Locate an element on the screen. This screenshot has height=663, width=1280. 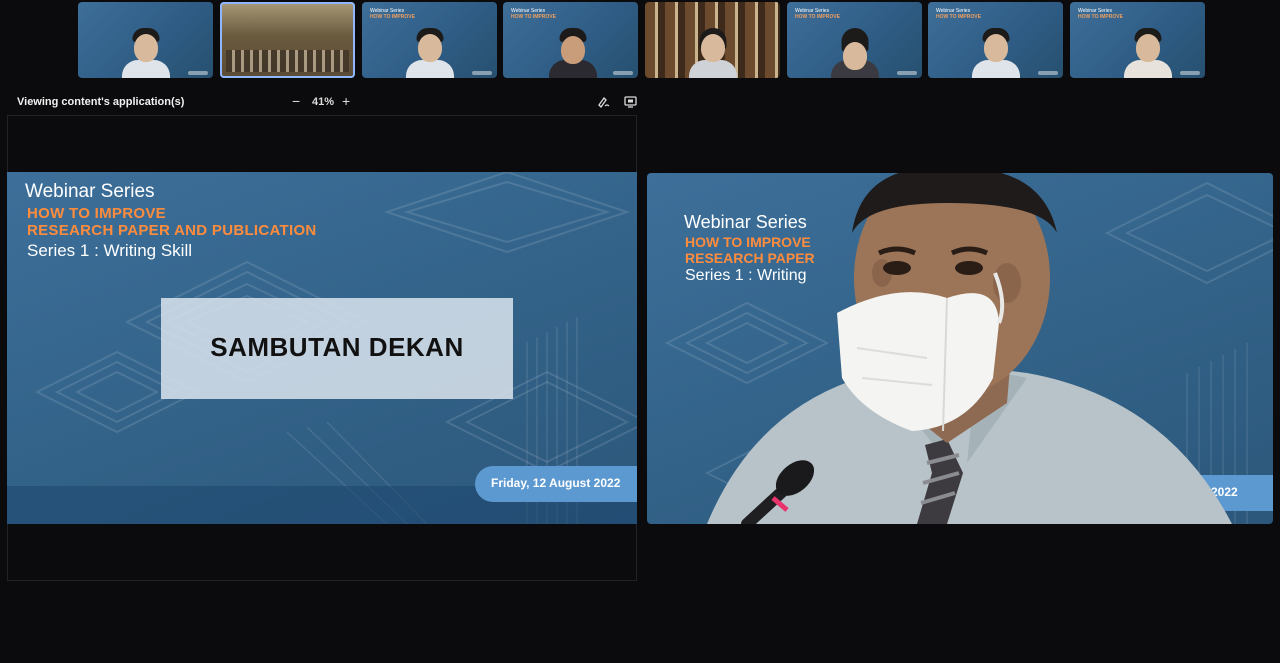
participant-thumbnail-active is located at coordinates (287, 40).